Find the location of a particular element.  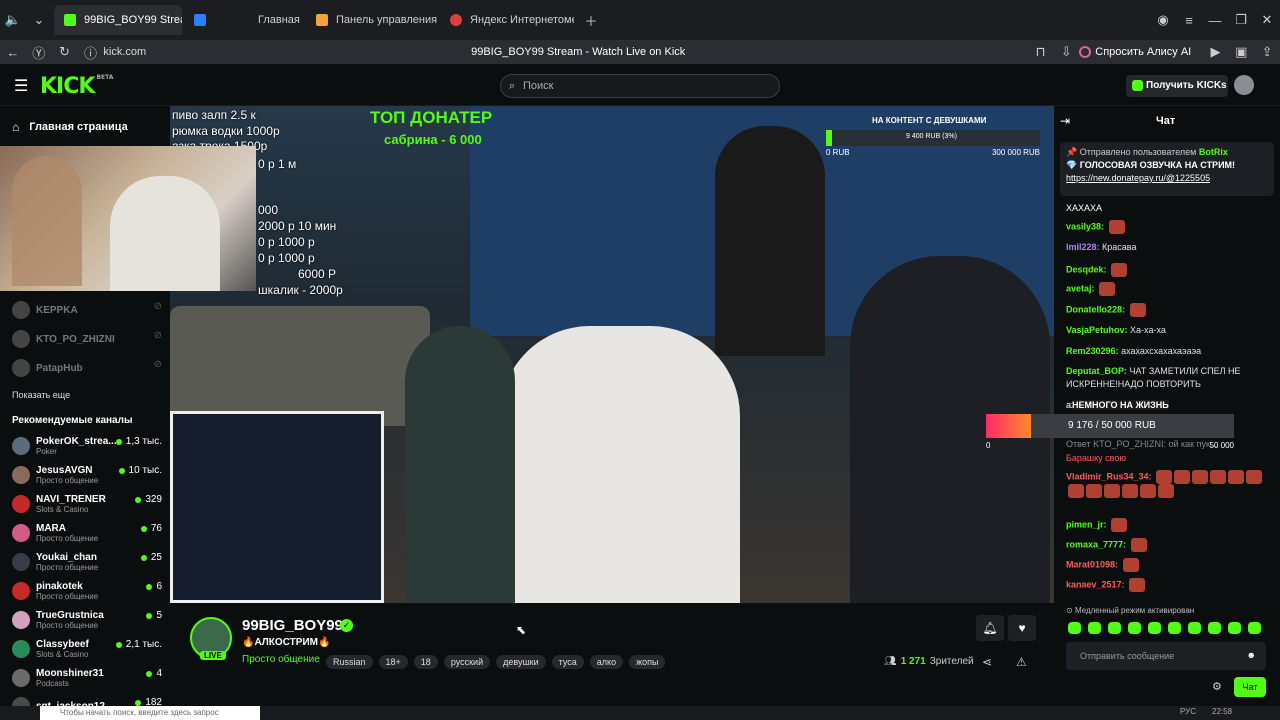

sidebar-recommended-item: TrueGrustnica Просто общение 5 is located at coordinates (87, 620).